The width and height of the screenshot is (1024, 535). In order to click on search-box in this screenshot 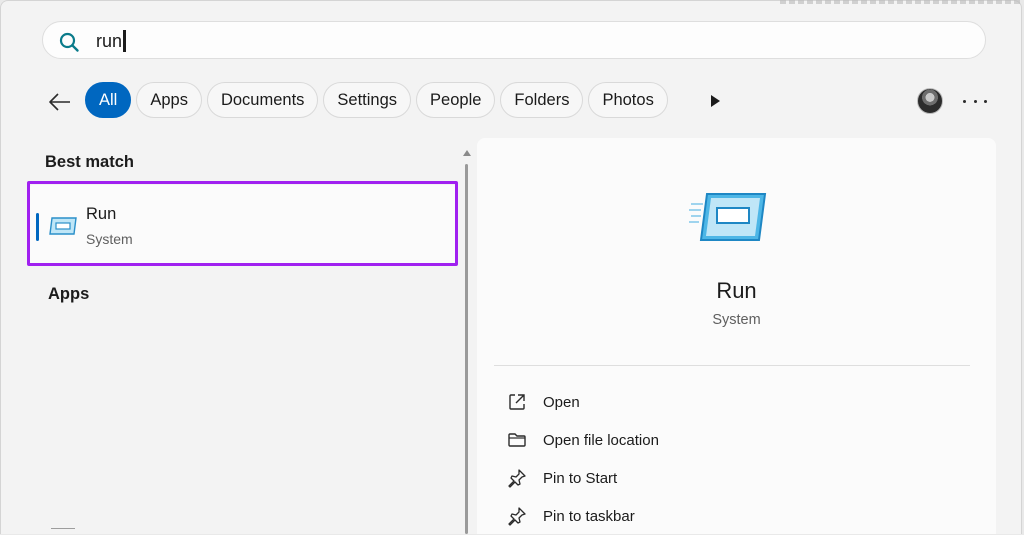, I will do `click(514, 40)`.